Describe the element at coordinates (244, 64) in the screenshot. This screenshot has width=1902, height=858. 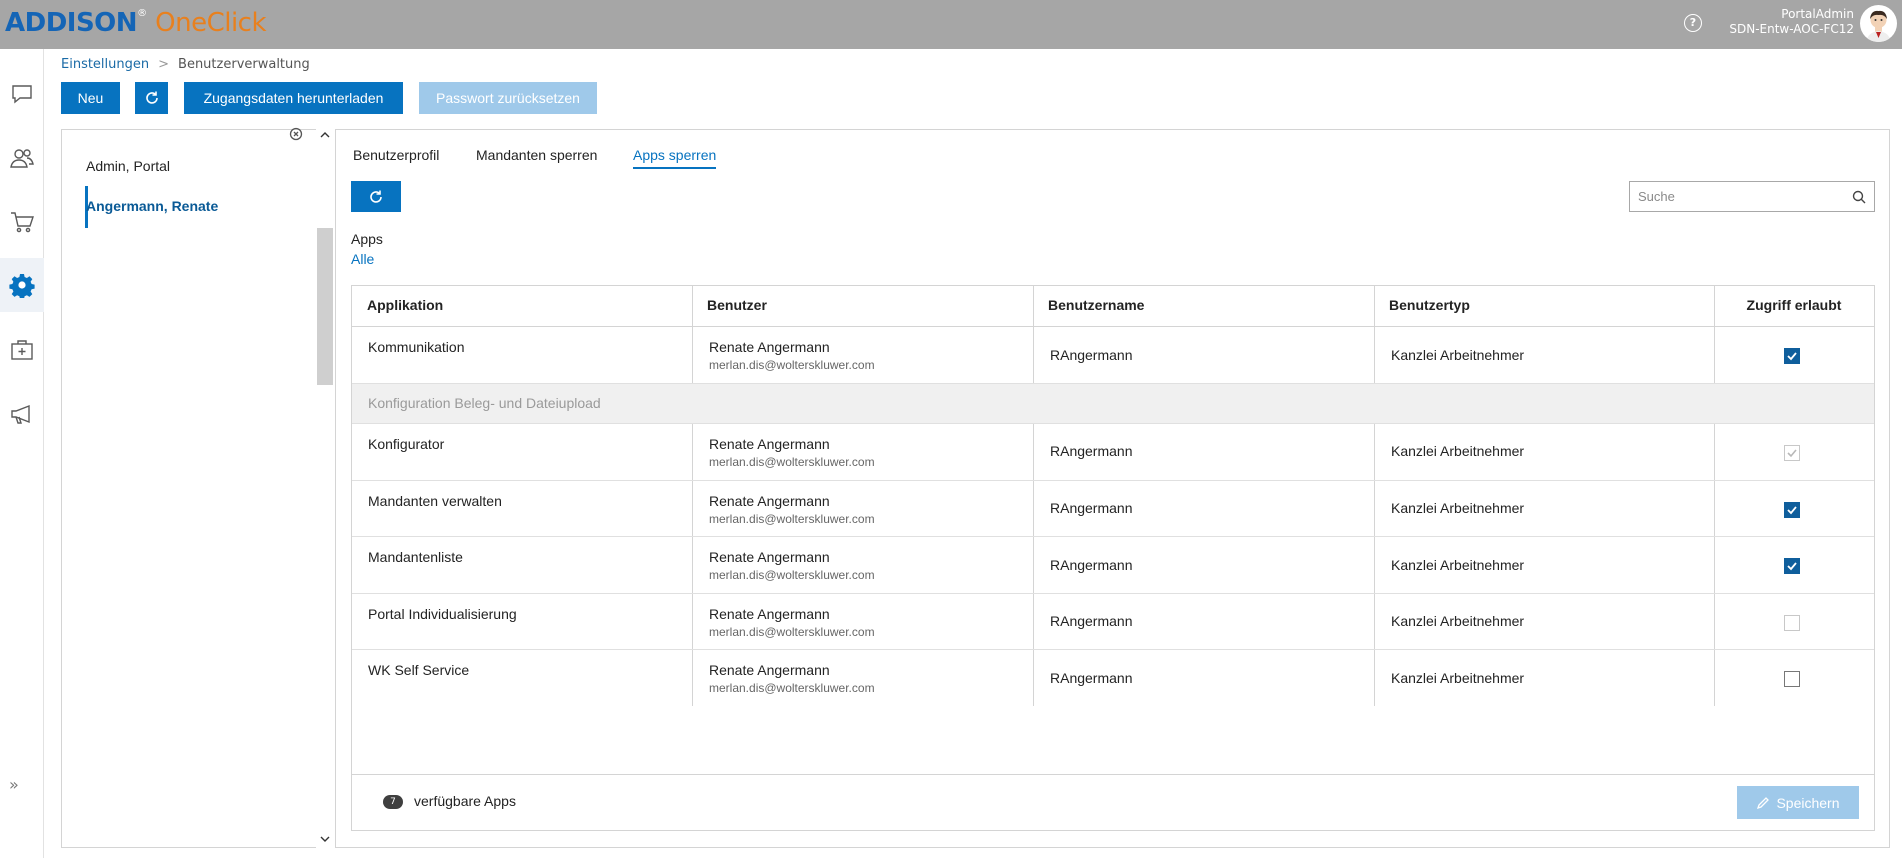
I see `breadcrumb-current: Benutzerverwaltung` at that location.